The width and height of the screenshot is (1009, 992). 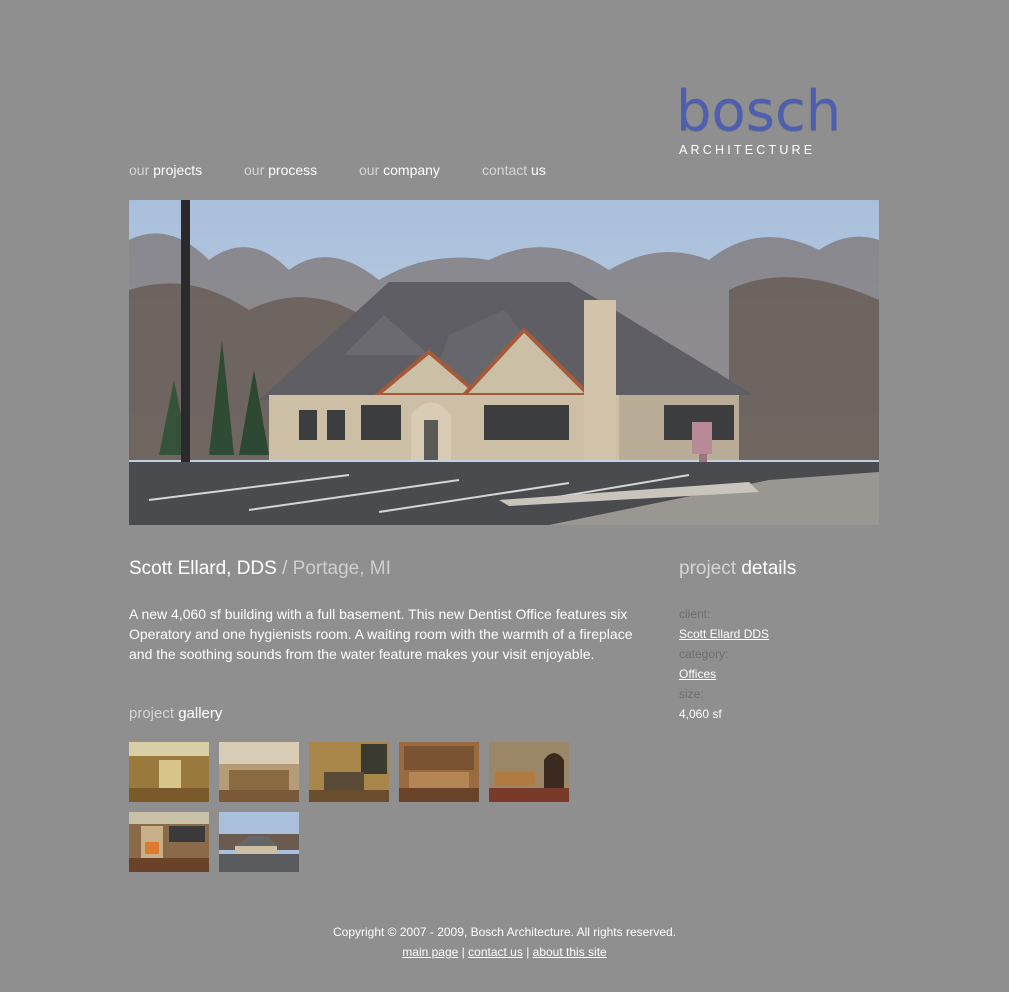 What do you see at coordinates (175, 713) in the screenshot?
I see `gallery-heading: project gallery` at bounding box center [175, 713].